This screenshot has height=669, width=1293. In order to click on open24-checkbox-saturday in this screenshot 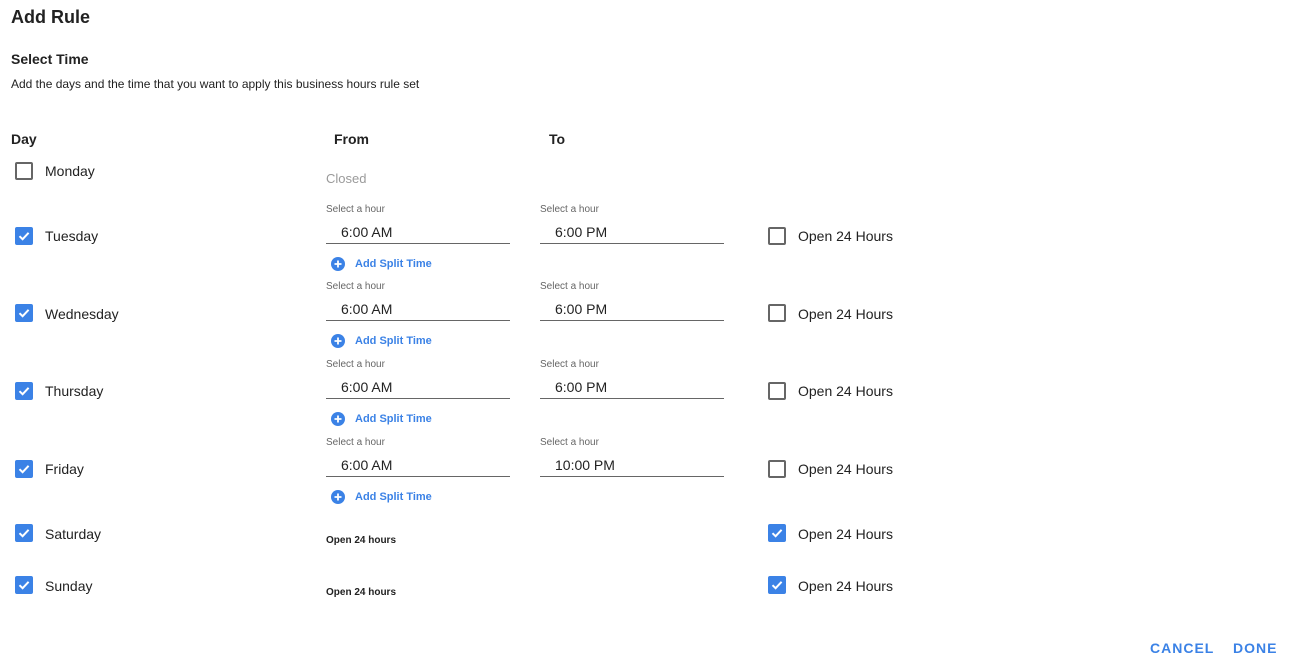, I will do `click(777, 533)`.